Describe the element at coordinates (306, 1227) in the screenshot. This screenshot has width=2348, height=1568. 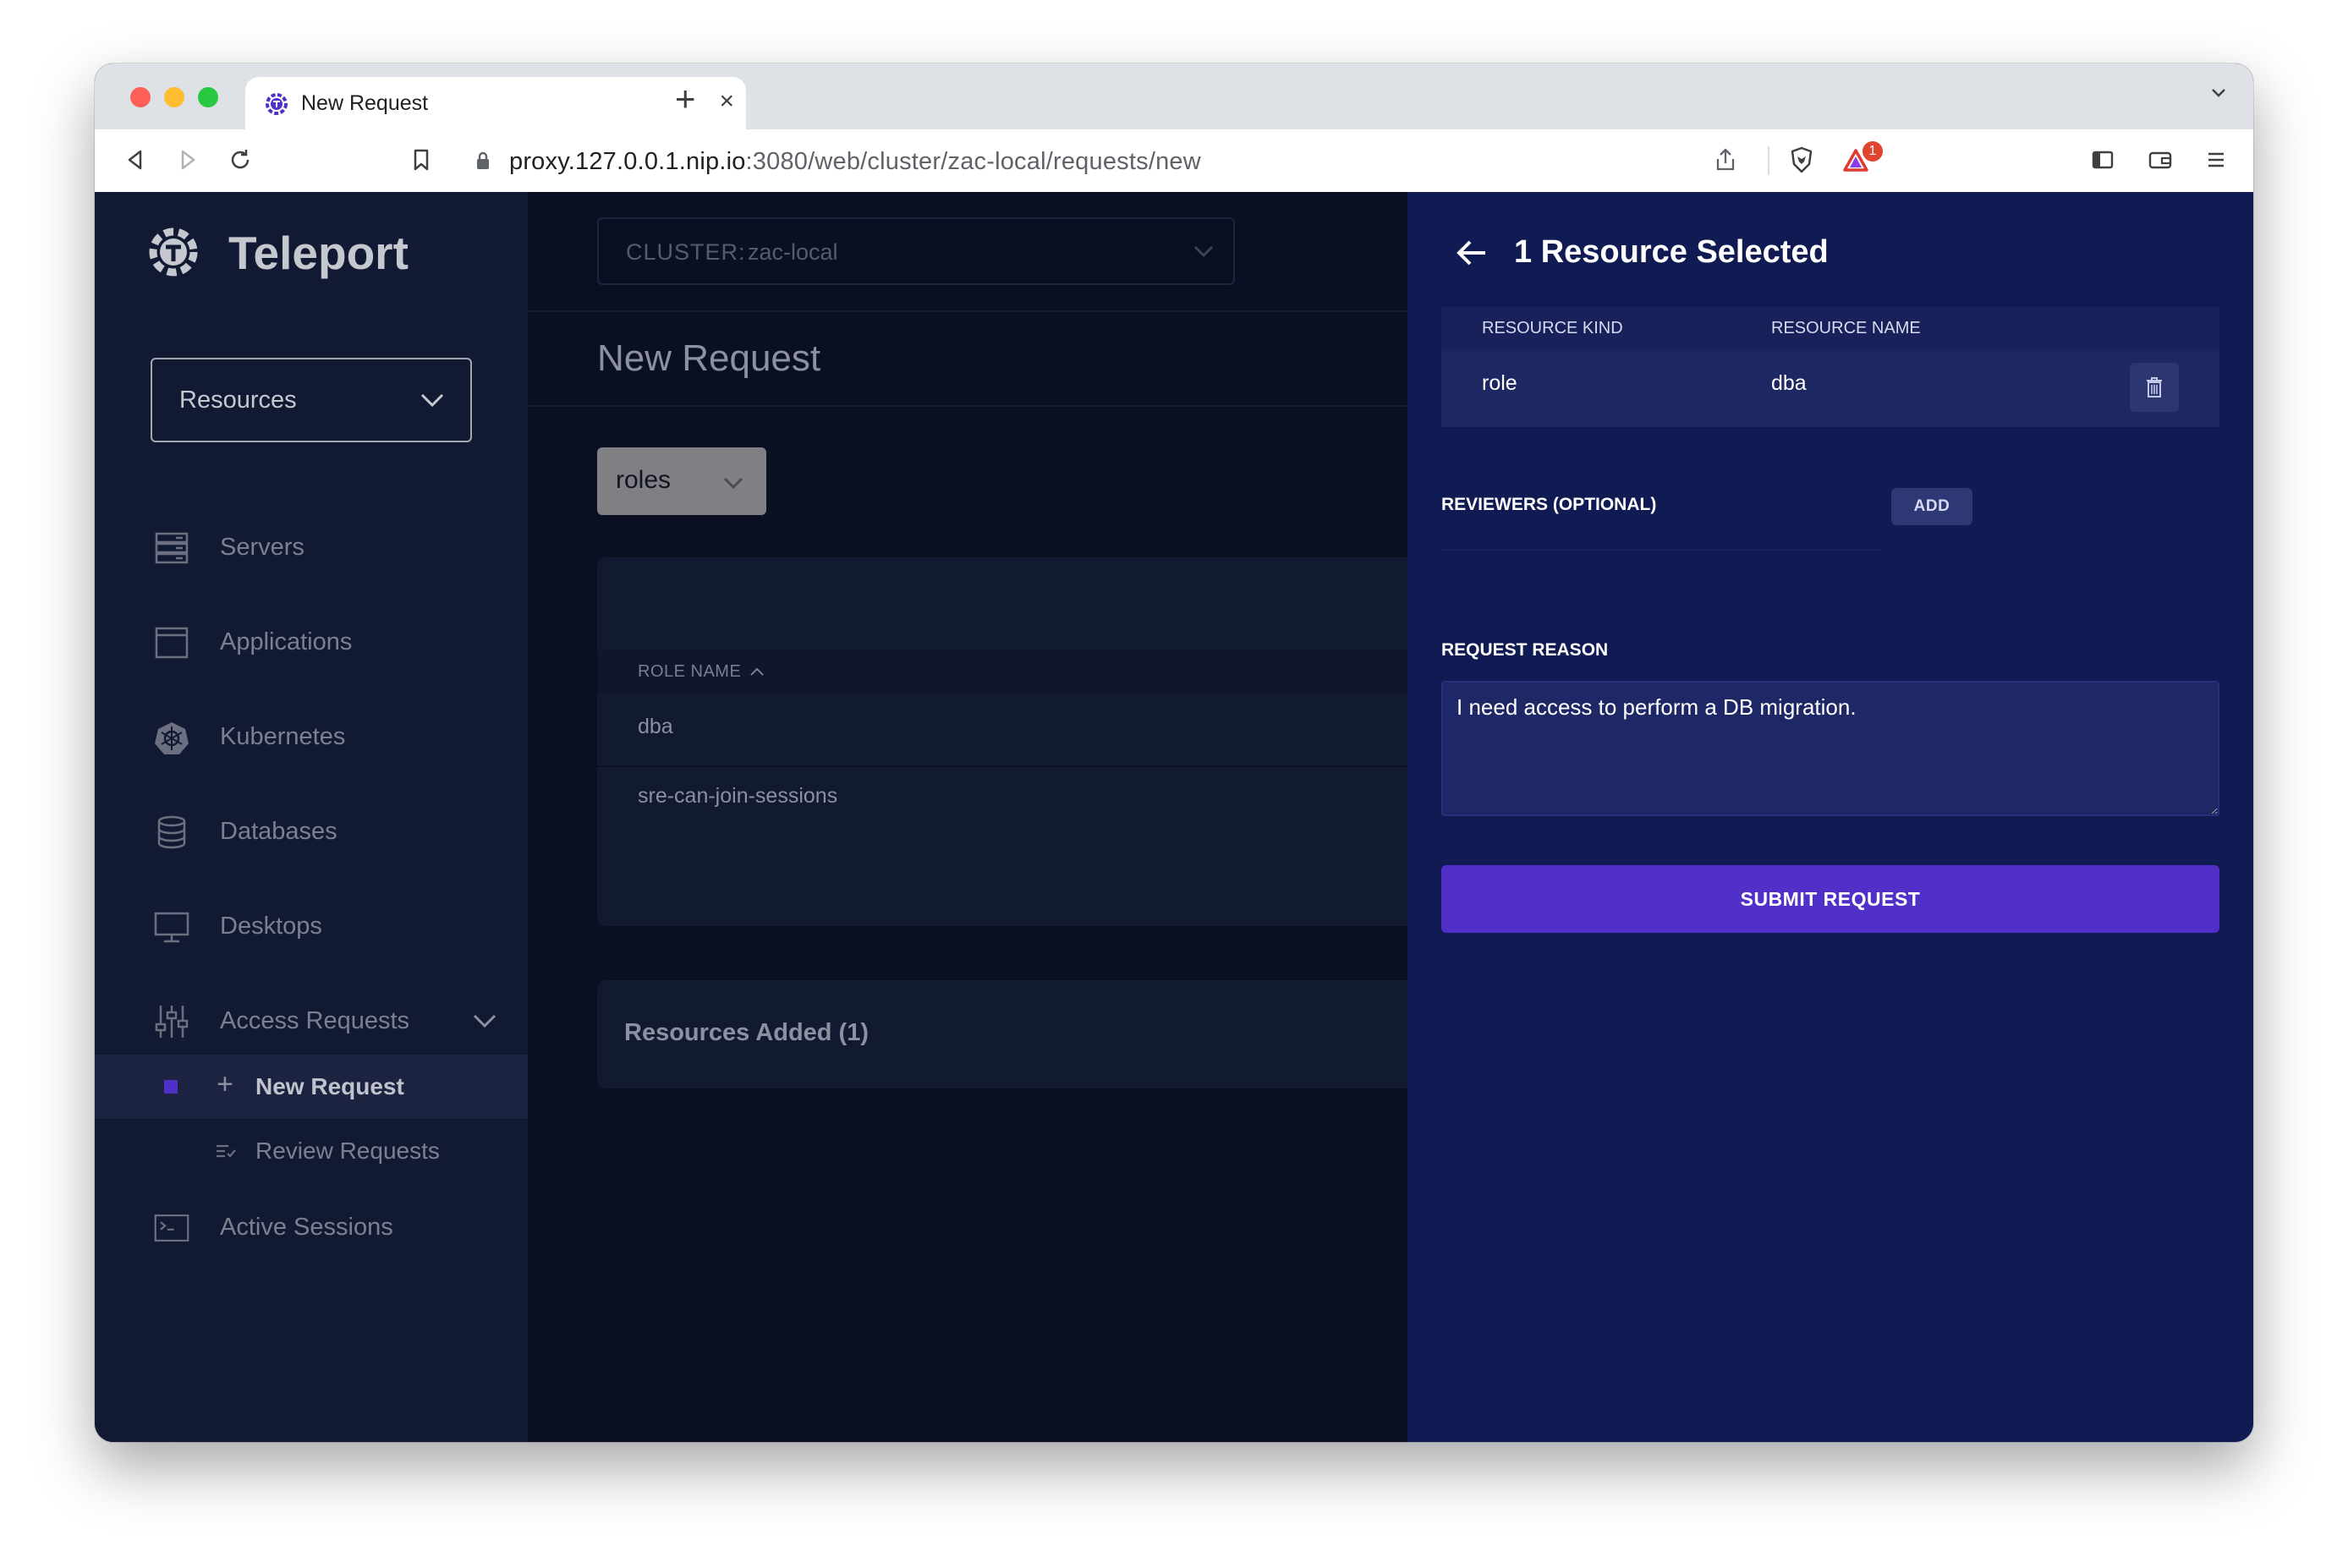
I see `sidebar-item-label: Active Sessions` at that location.